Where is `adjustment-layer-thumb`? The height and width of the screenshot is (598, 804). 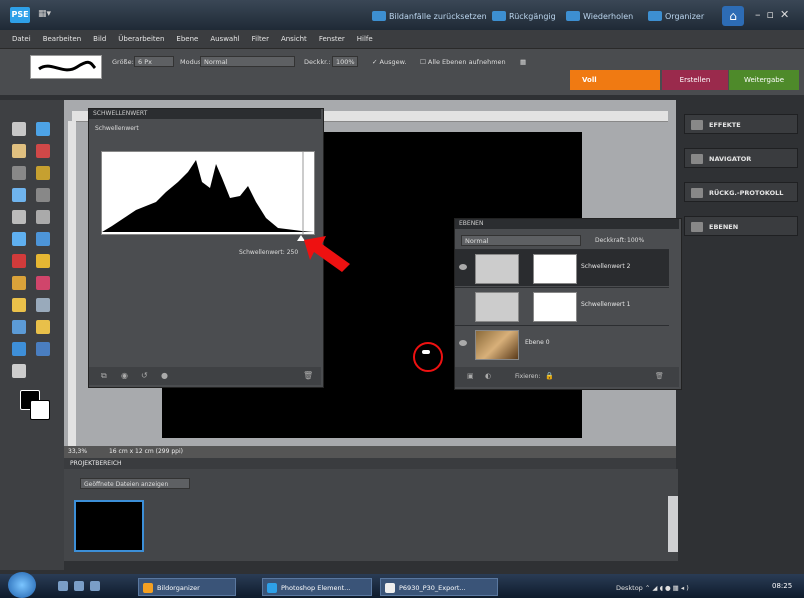
adjustment-layer-thumb is located at coordinates (497, 307).